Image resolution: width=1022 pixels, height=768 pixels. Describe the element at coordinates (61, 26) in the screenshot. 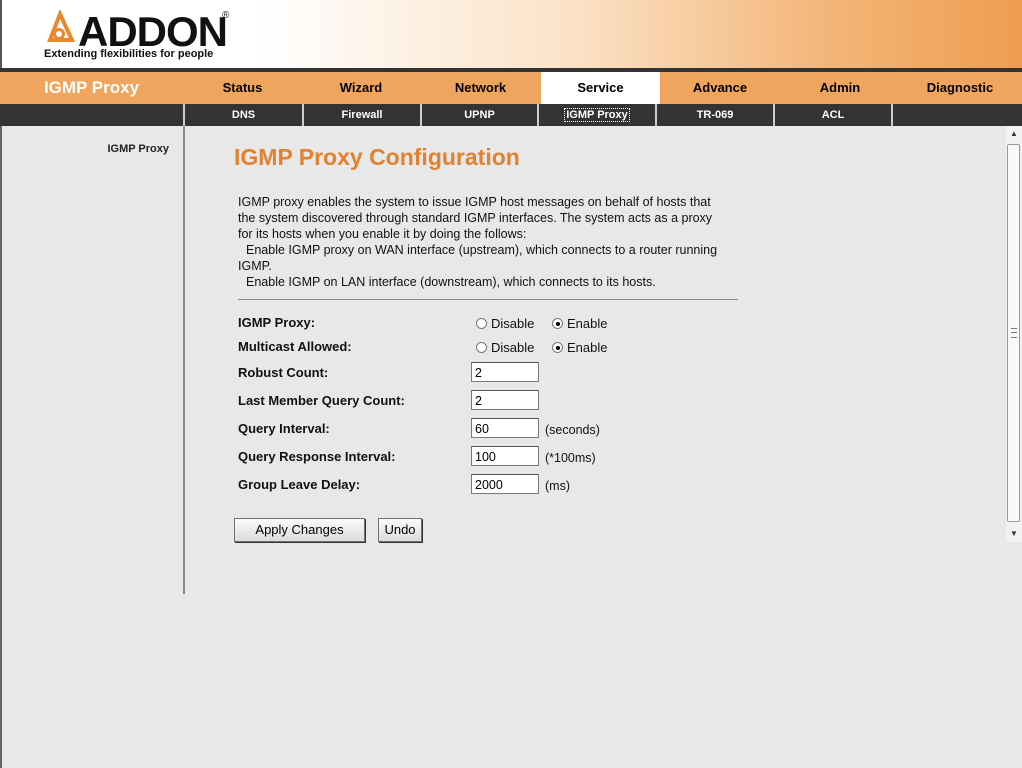

I see `addon-logo-icon` at that location.